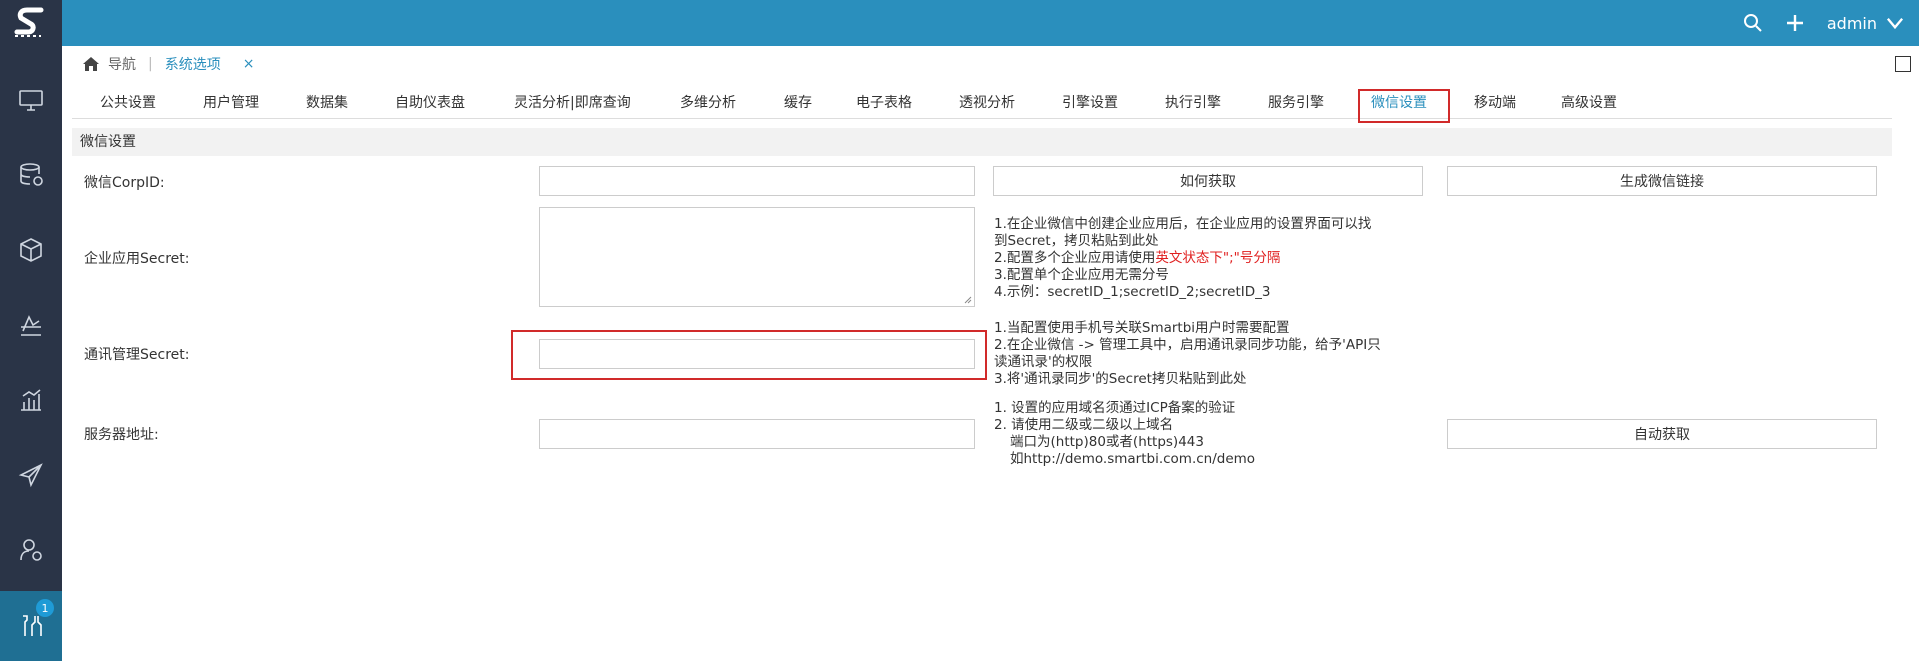  Describe the element at coordinates (757, 257) in the screenshot. I see `app-secret-textarea` at that location.